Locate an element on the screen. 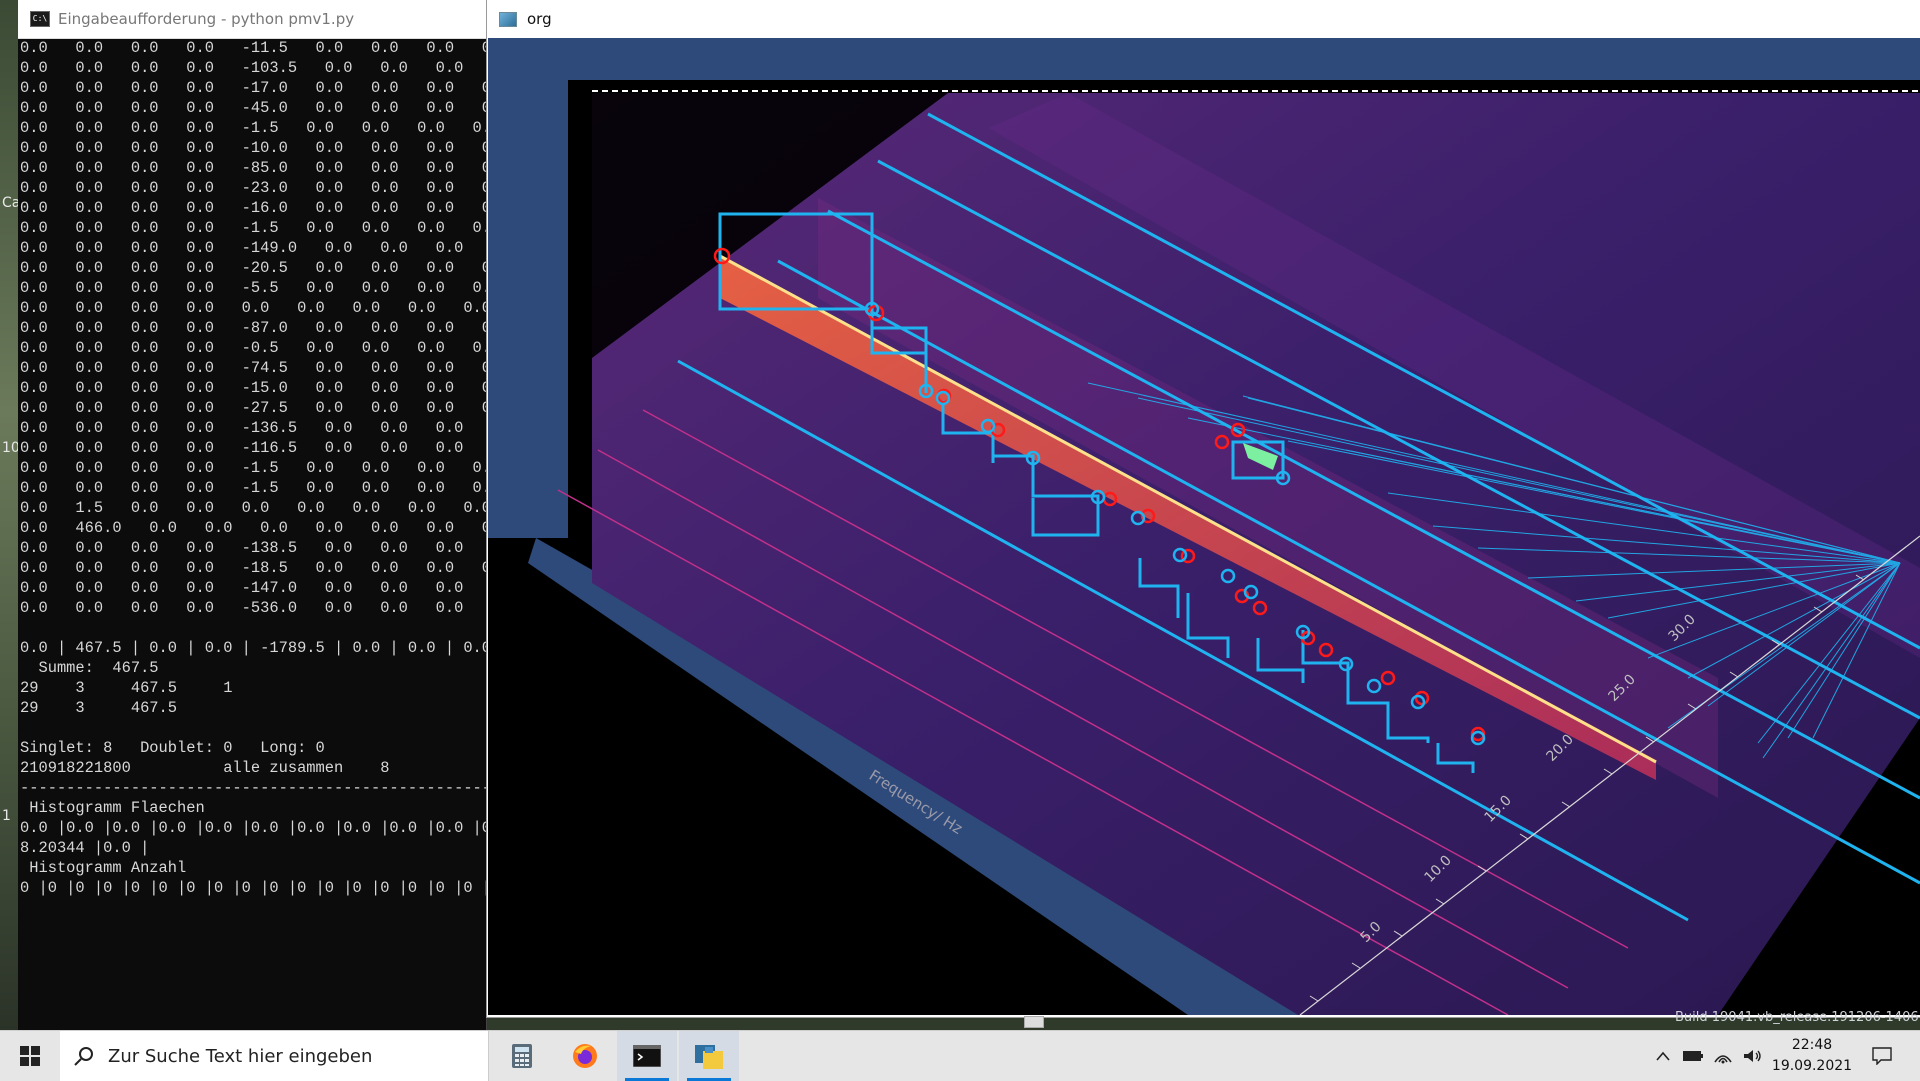 This screenshot has height=1081, width=1920. plot-window-title: org is located at coordinates (539, 19).